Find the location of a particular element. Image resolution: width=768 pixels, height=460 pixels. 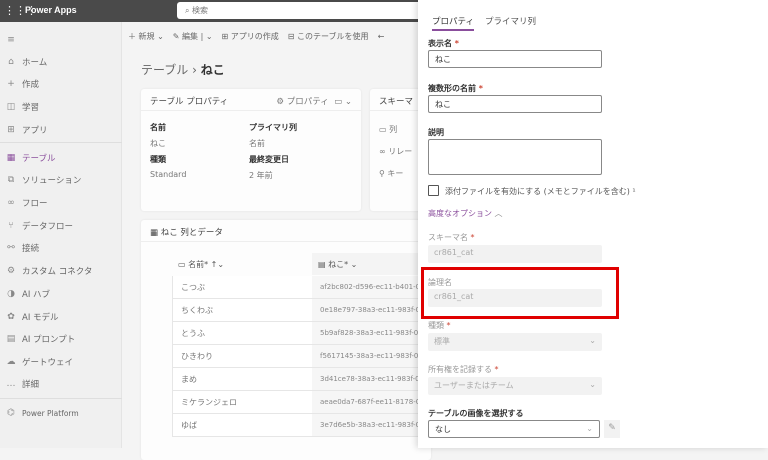

modified-value: 2 年前 is located at coordinates (261, 175).